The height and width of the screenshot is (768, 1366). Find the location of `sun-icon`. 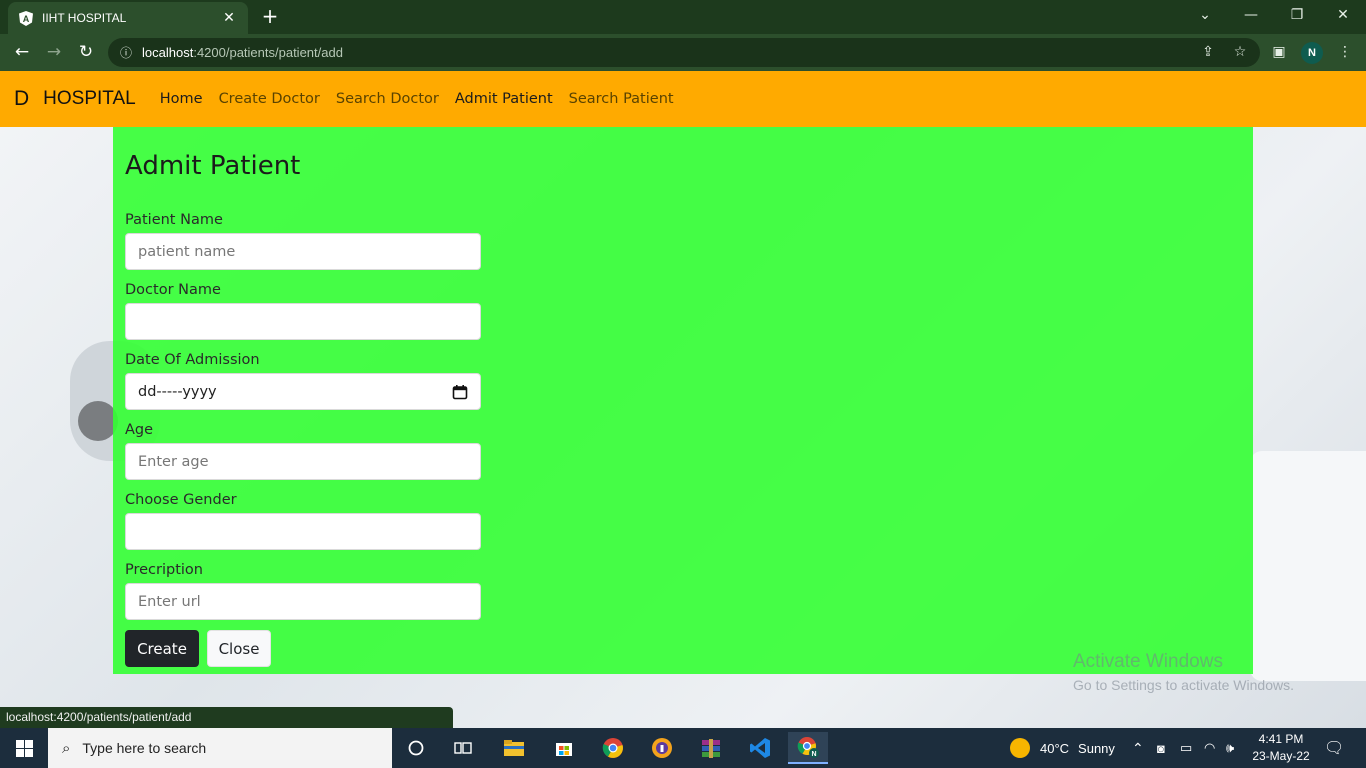

sun-icon is located at coordinates (1020, 748).